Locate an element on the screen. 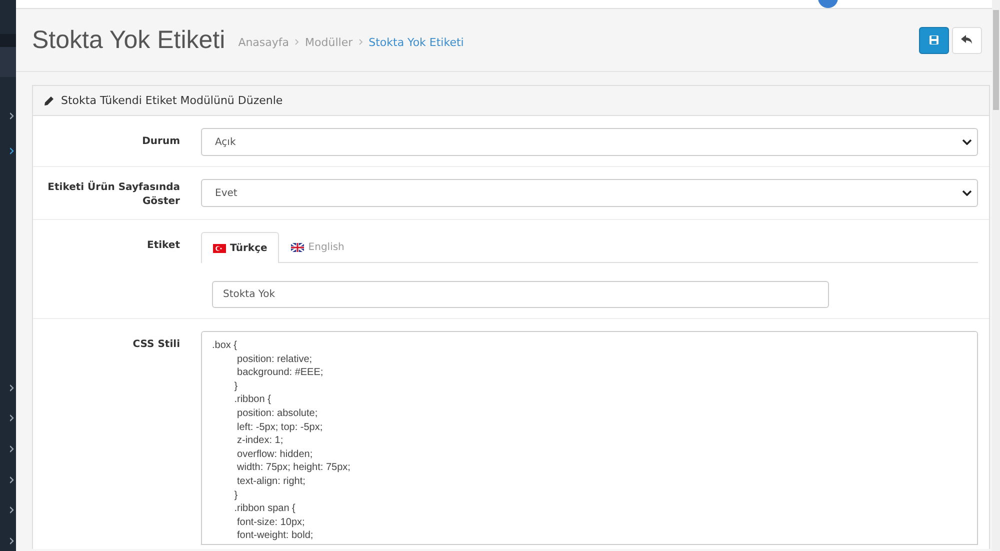  field-label: Etiket is located at coordinates (163, 246).